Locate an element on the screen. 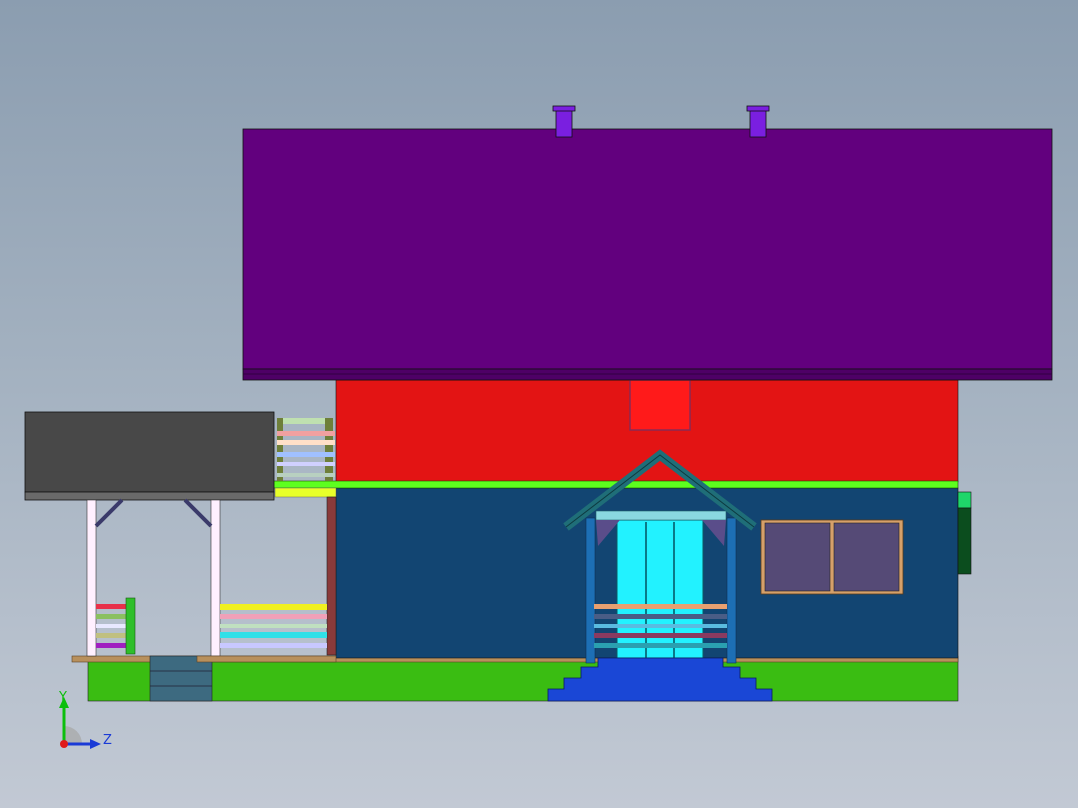 The height and width of the screenshot is (808, 1078). ground-slab is located at coordinates (523, 679).